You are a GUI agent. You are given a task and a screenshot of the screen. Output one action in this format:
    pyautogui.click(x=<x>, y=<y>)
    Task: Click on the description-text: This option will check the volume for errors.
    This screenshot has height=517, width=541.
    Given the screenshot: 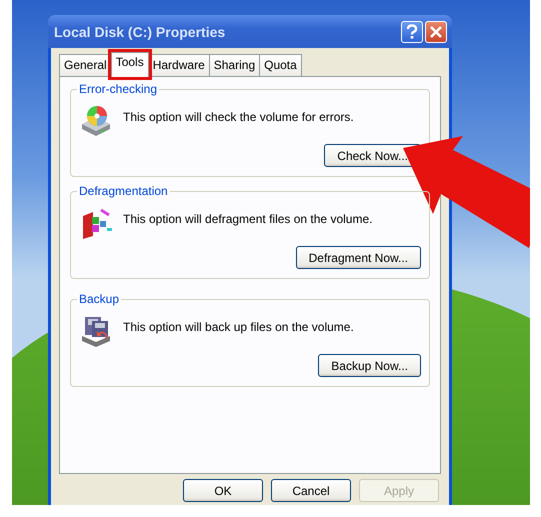 What is the action you would take?
    pyautogui.click(x=239, y=117)
    